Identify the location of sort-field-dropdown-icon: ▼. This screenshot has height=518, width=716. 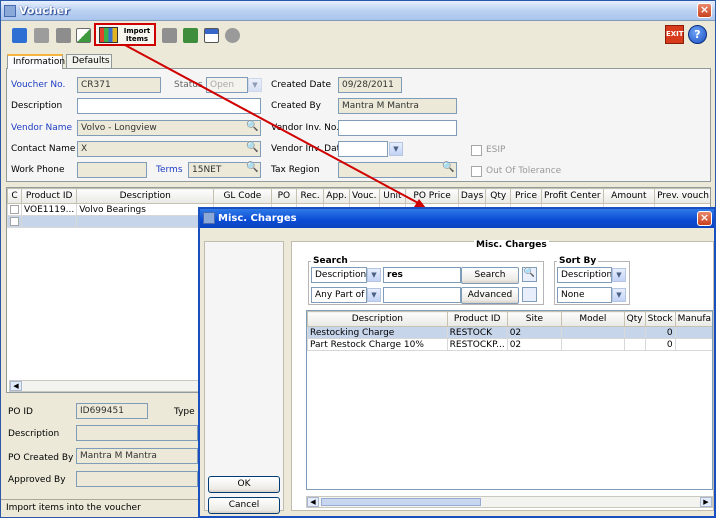
(619, 275).